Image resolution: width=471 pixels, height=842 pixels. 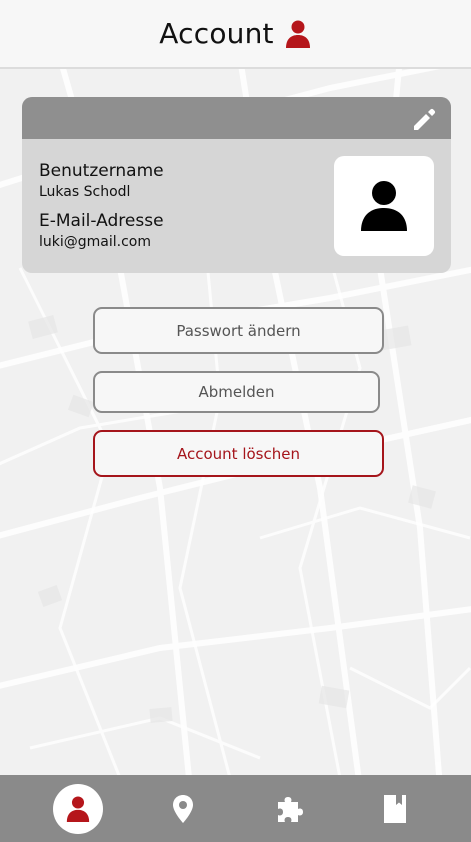 What do you see at coordinates (101, 221) in the screenshot?
I see `email-label: E-Mail-Adresse` at bounding box center [101, 221].